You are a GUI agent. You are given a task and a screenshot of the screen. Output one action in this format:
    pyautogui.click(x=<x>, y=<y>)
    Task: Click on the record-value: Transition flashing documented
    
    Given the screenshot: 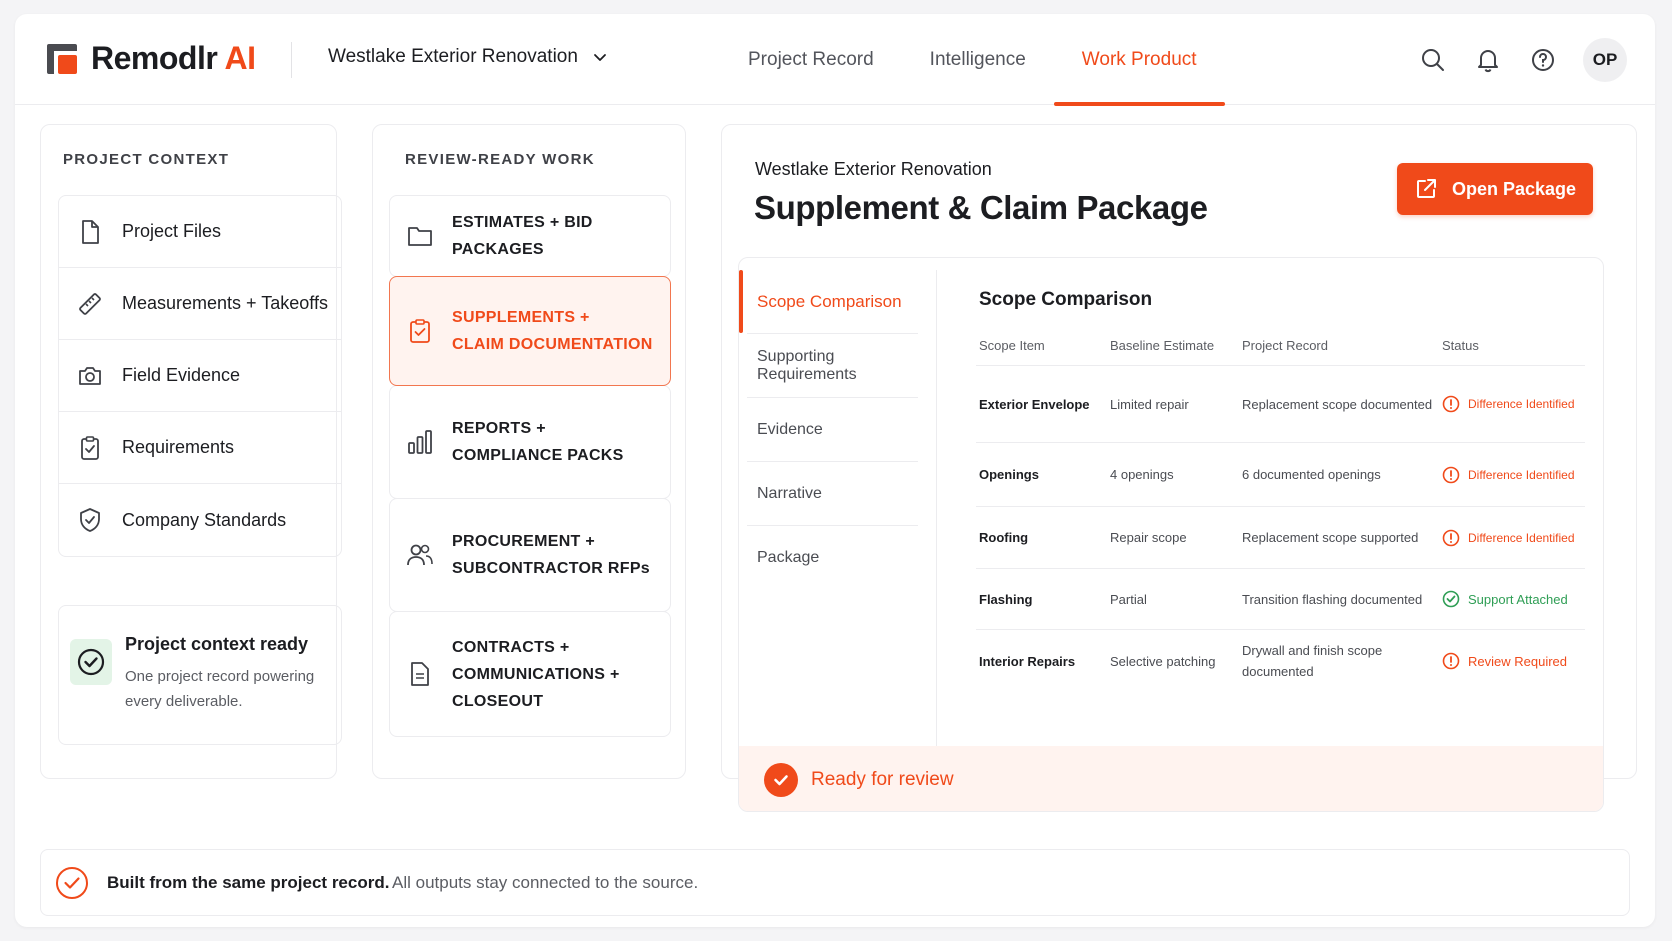 What is the action you would take?
    pyautogui.click(x=1332, y=599)
    